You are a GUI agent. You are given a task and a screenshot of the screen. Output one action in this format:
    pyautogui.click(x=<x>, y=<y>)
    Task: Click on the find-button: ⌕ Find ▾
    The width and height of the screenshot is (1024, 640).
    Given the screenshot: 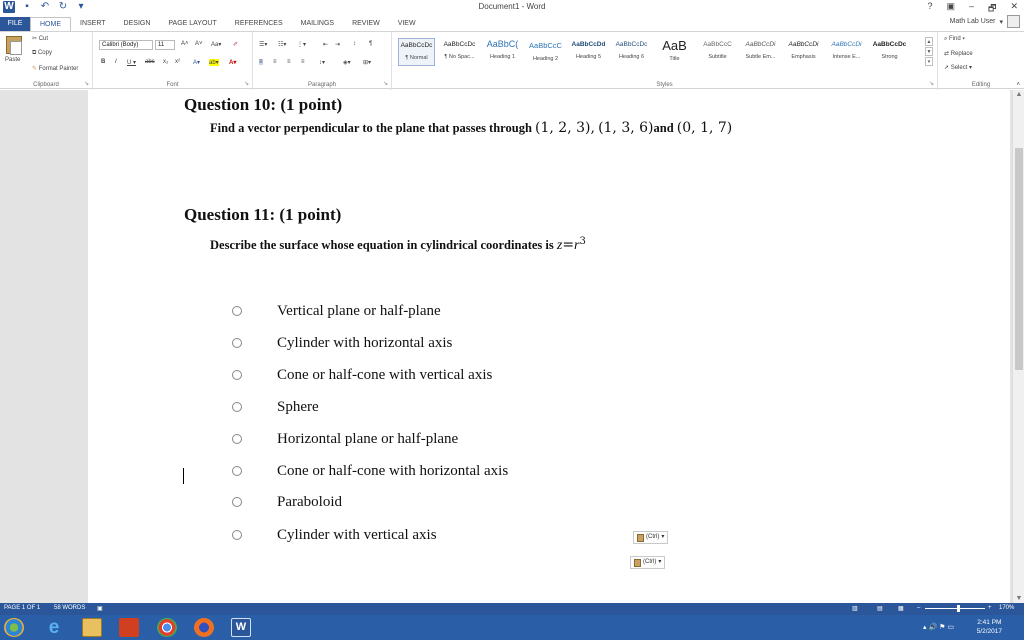 What is the action you would take?
    pyautogui.click(x=954, y=39)
    